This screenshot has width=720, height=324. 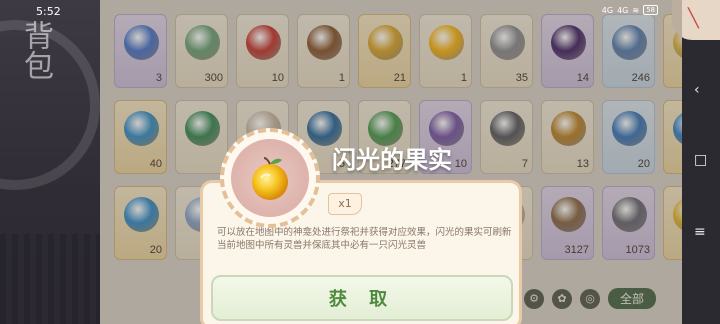 What do you see at coordinates (700, 232) in the screenshot?
I see `recents-nav-icon: ≡` at bounding box center [700, 232].